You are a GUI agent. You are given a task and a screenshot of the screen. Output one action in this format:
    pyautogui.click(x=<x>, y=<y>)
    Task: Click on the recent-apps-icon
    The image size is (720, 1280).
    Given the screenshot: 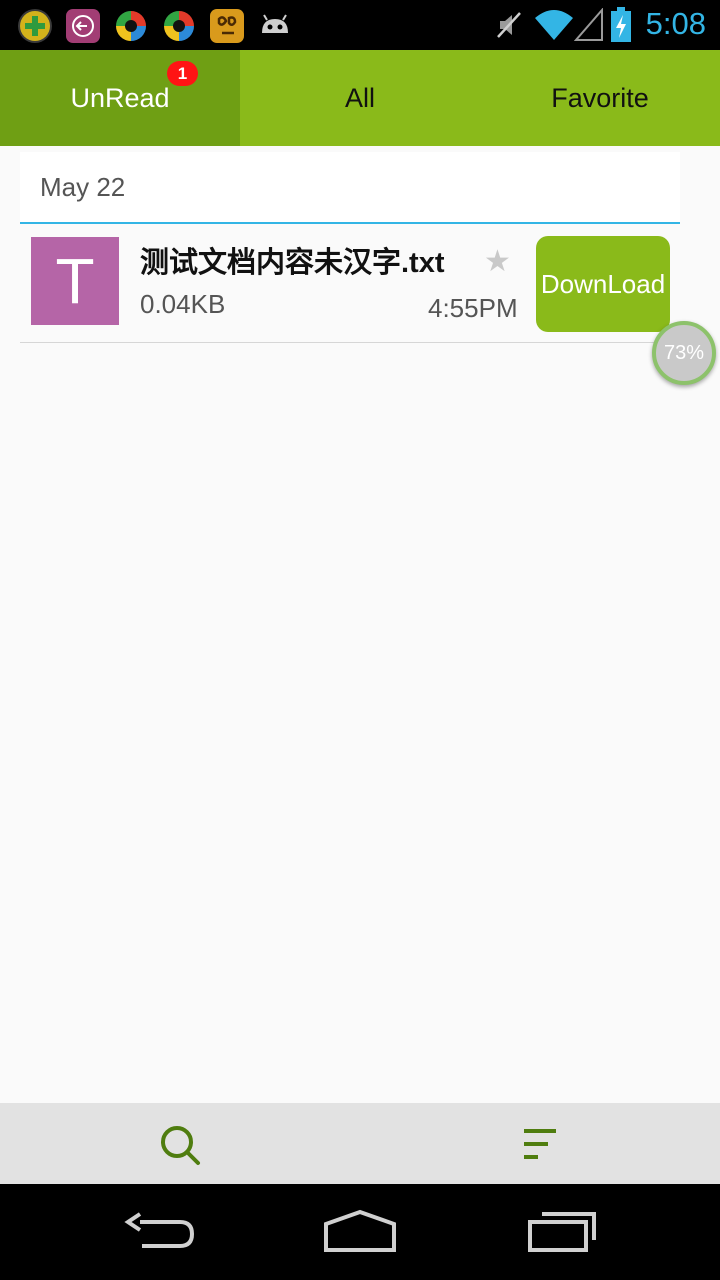 What is the action you would take?
    pyautogui.click(x=562, y=1232)
    